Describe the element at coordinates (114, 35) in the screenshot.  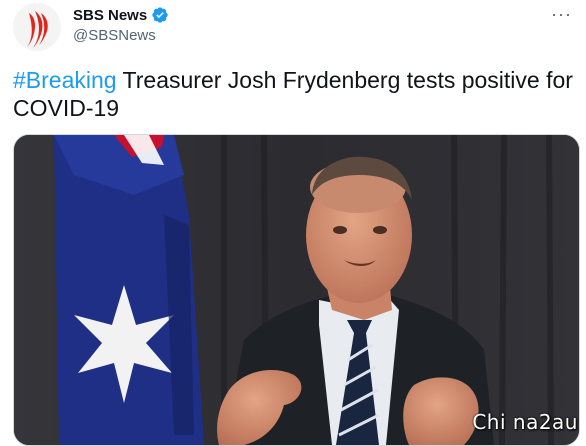
I see `author-handle: @SBSNews` at that location.